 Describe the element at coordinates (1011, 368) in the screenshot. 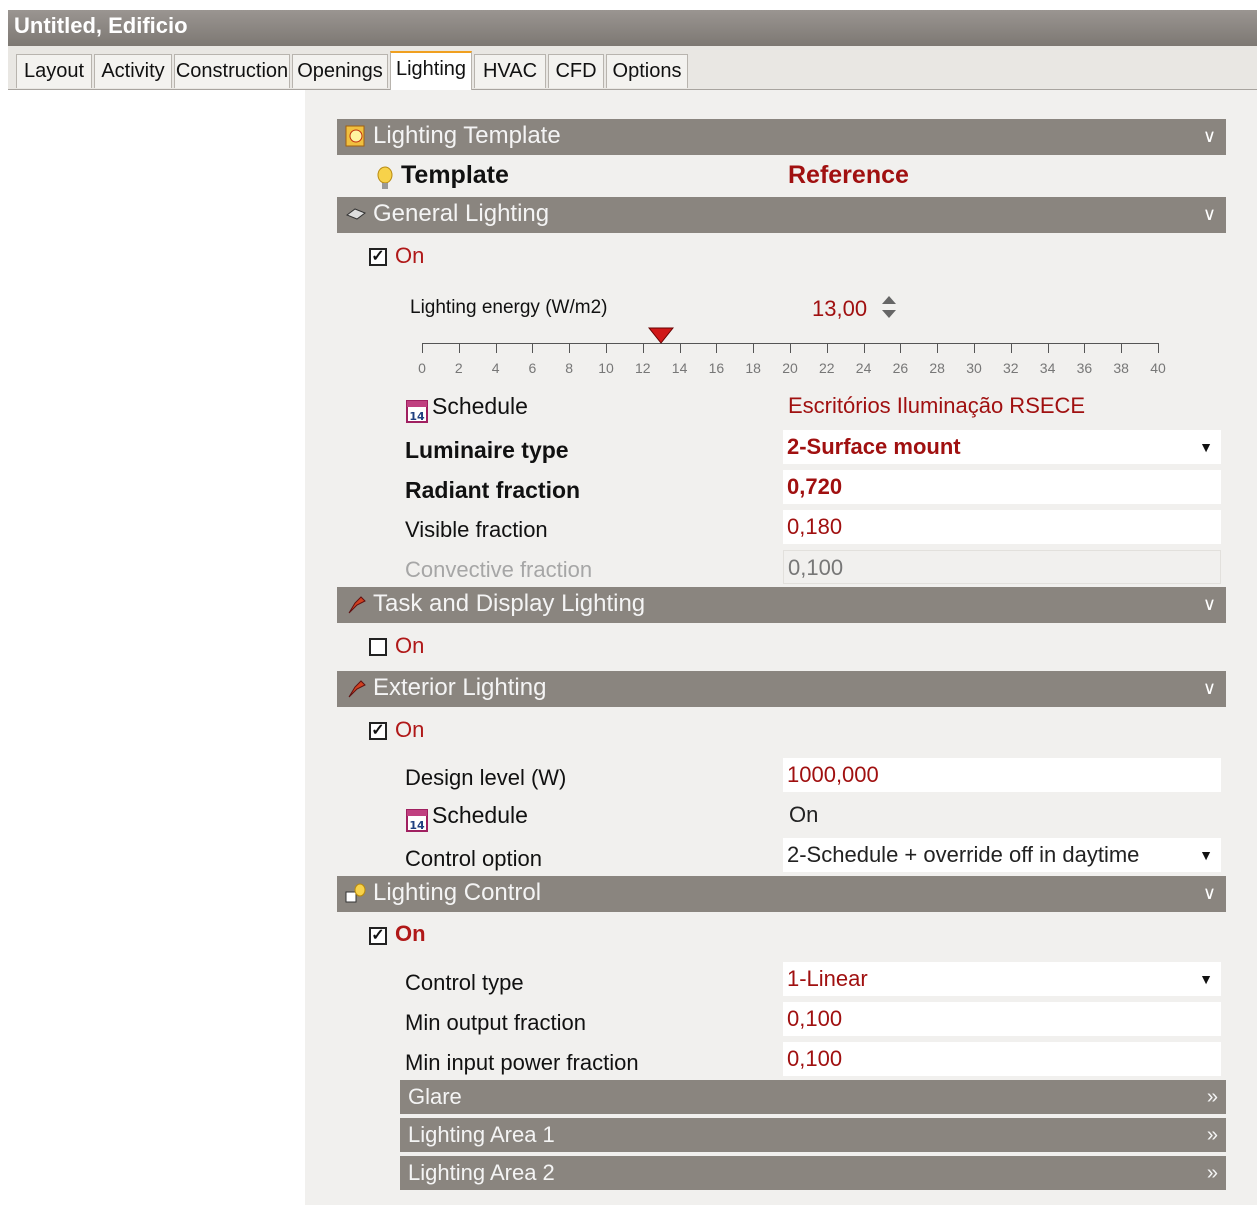

I see `slider-tick-label: 32` at that location.